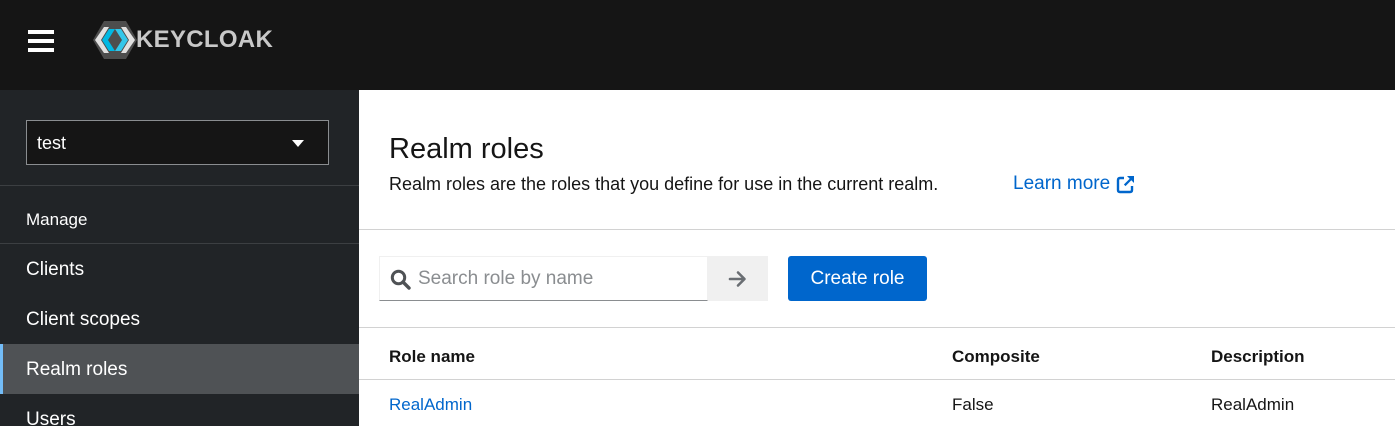  I want to click on realm-selector: test, so click(177, 142).